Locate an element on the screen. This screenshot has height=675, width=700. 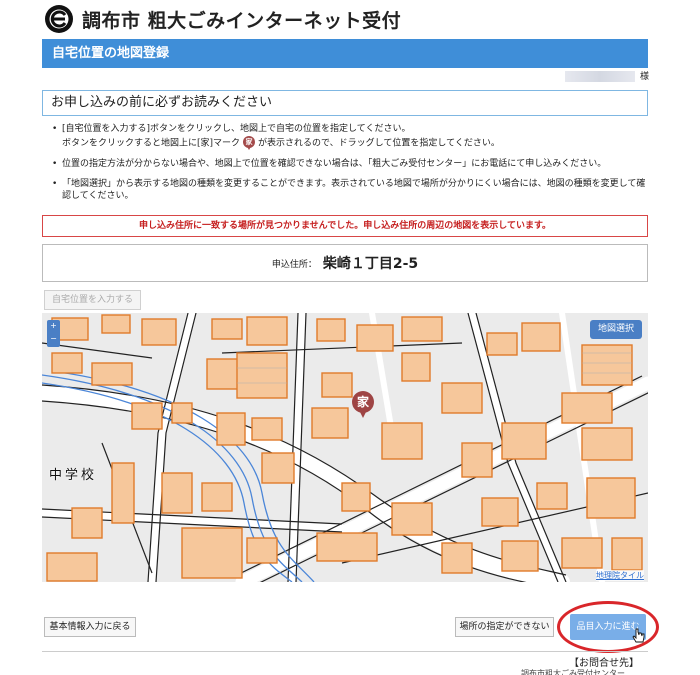
notice-heading: お申し込みの前に必ずお読みください is located at coordinates (345, 103).